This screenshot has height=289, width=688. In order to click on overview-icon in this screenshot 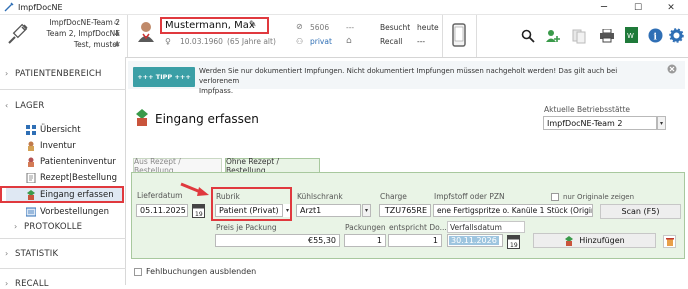, I will do `click(31, 129)`.